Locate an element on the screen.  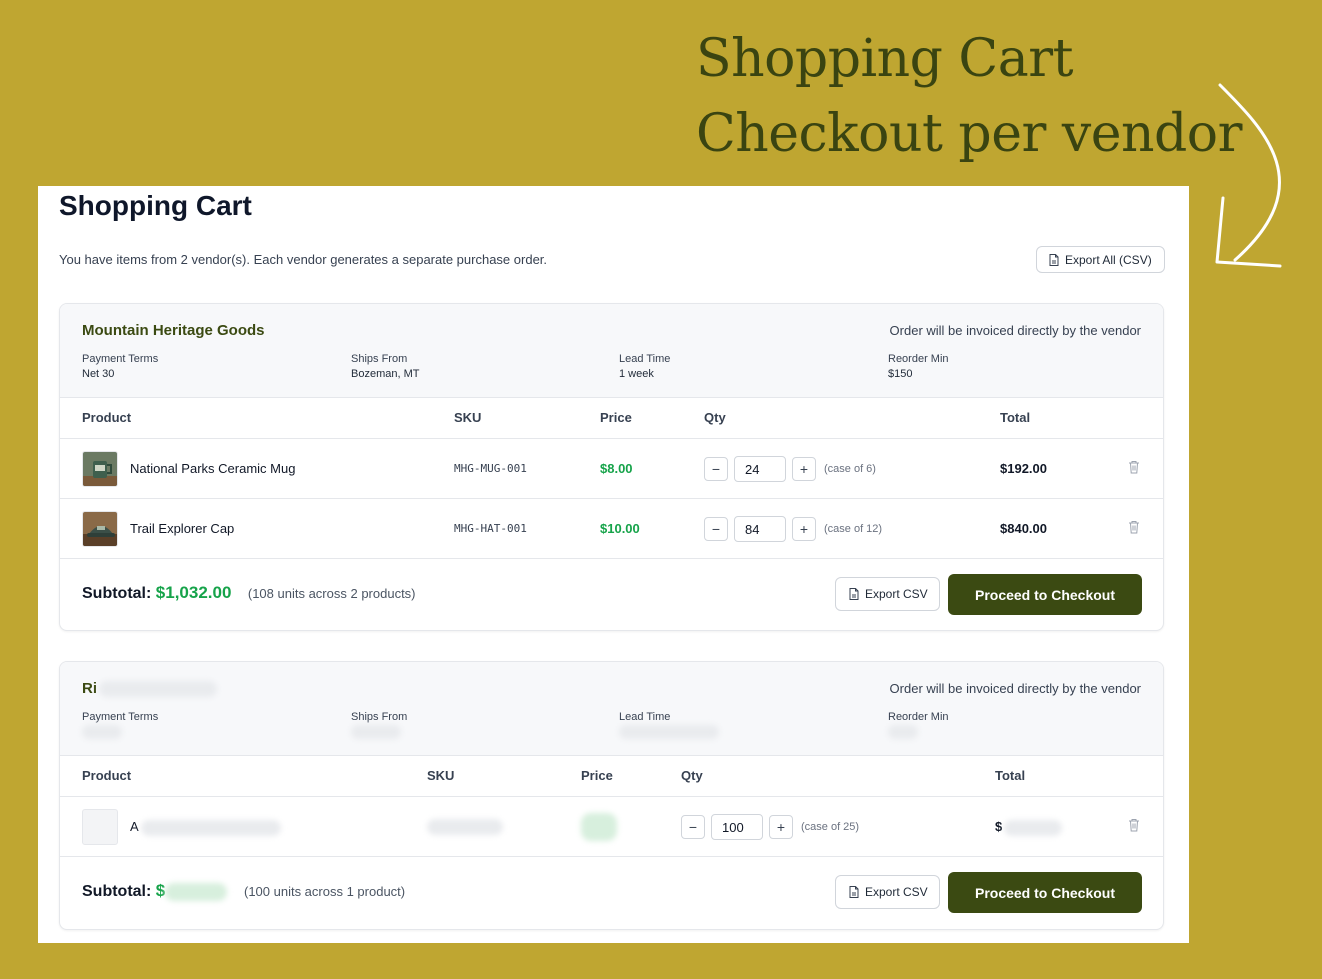
headline-line-2: Checkout per vendor is located at coordinates (969, 134).